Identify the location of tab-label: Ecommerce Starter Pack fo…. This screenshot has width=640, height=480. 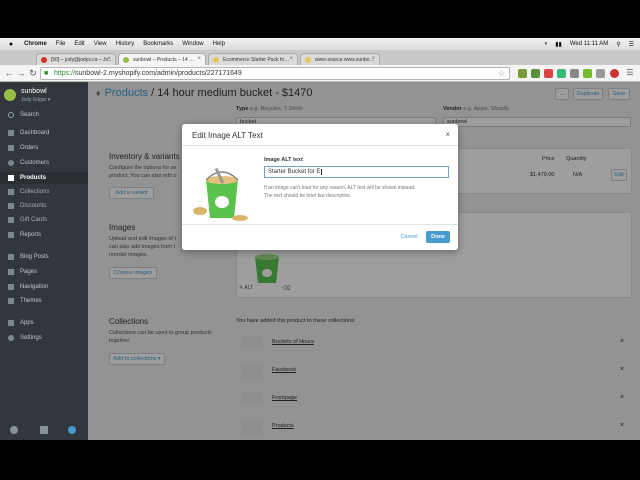
(256, 60).